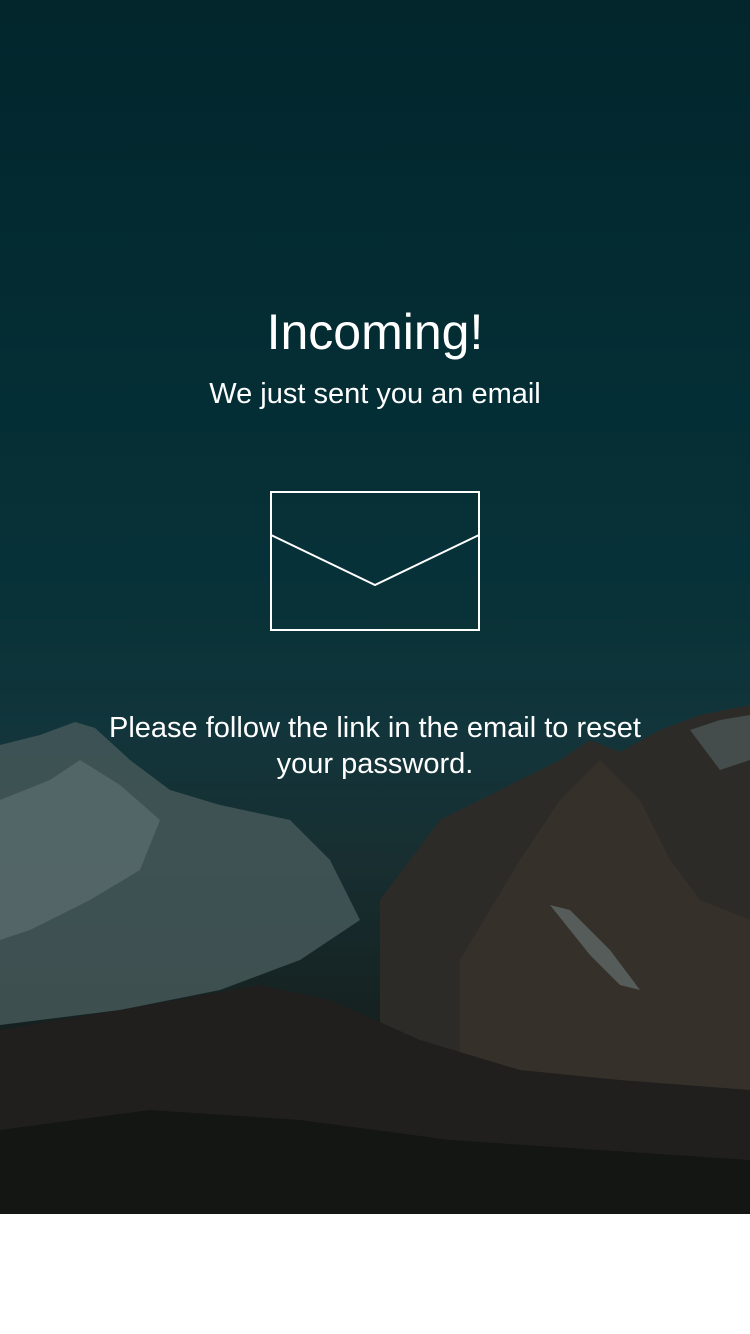 This screenshot has width=750, height=1334. Describe the element at coordinates (375, 1274) in the screenshot. I see `footer-area` at that location.